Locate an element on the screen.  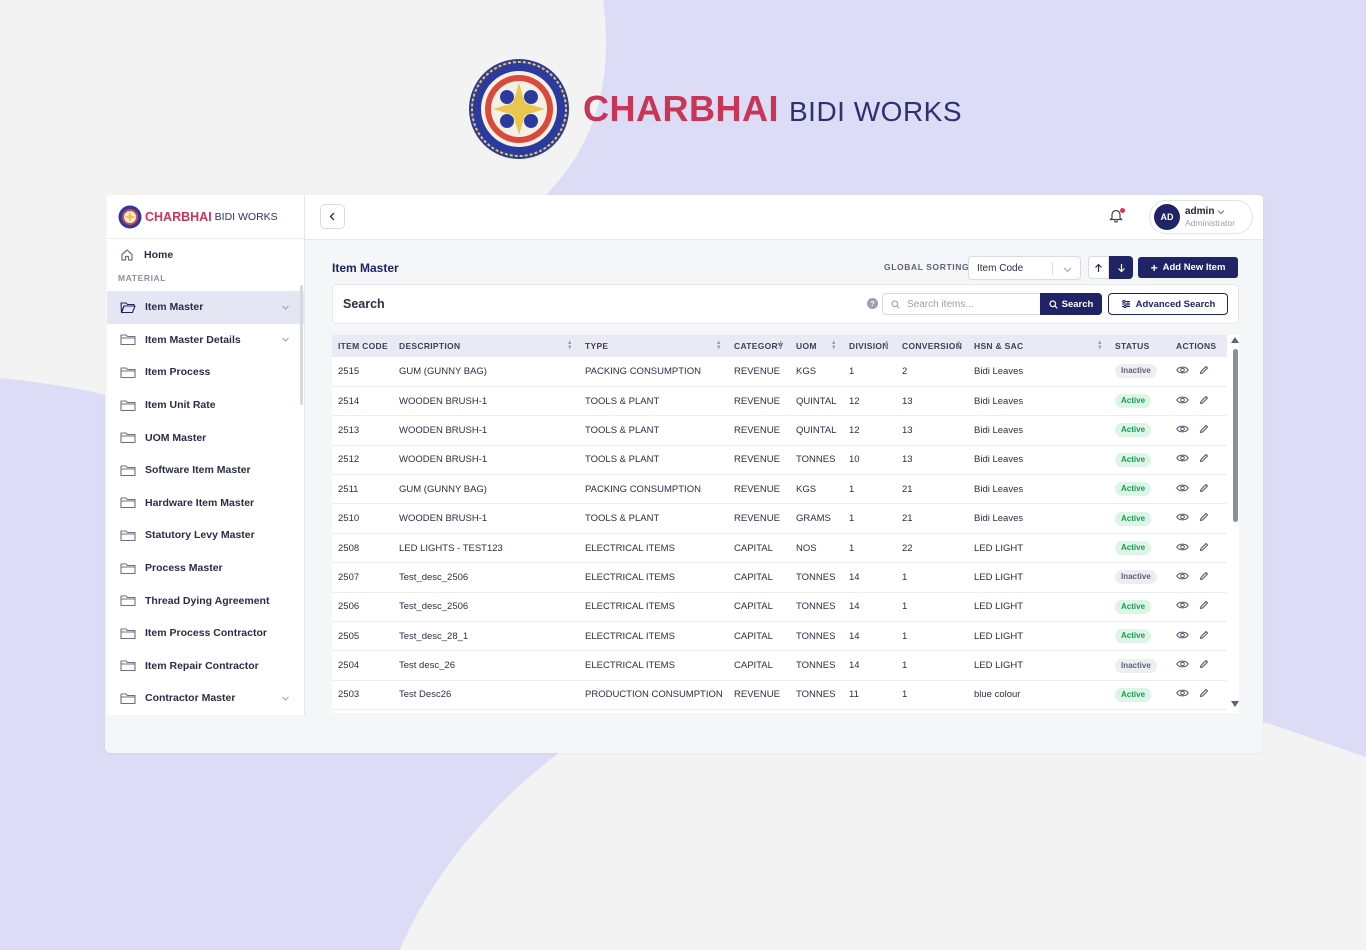
sidebar-item-home: Home is located at coordinates (205, 255).